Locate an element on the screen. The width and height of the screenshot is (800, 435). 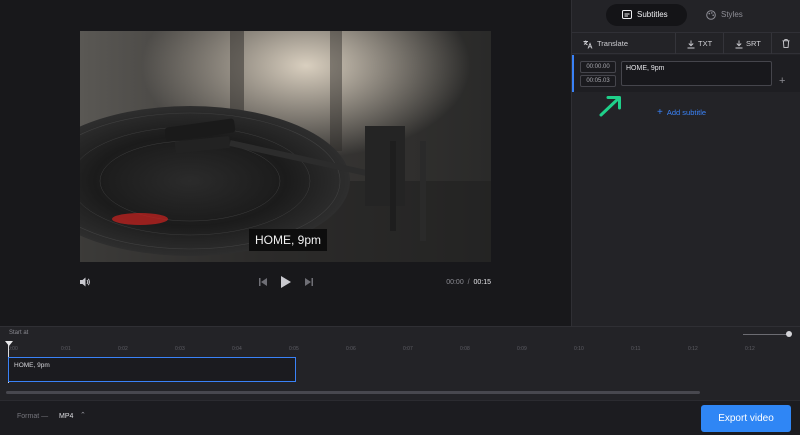
download-txt-button: TXT is located at coordinates (699, 43).